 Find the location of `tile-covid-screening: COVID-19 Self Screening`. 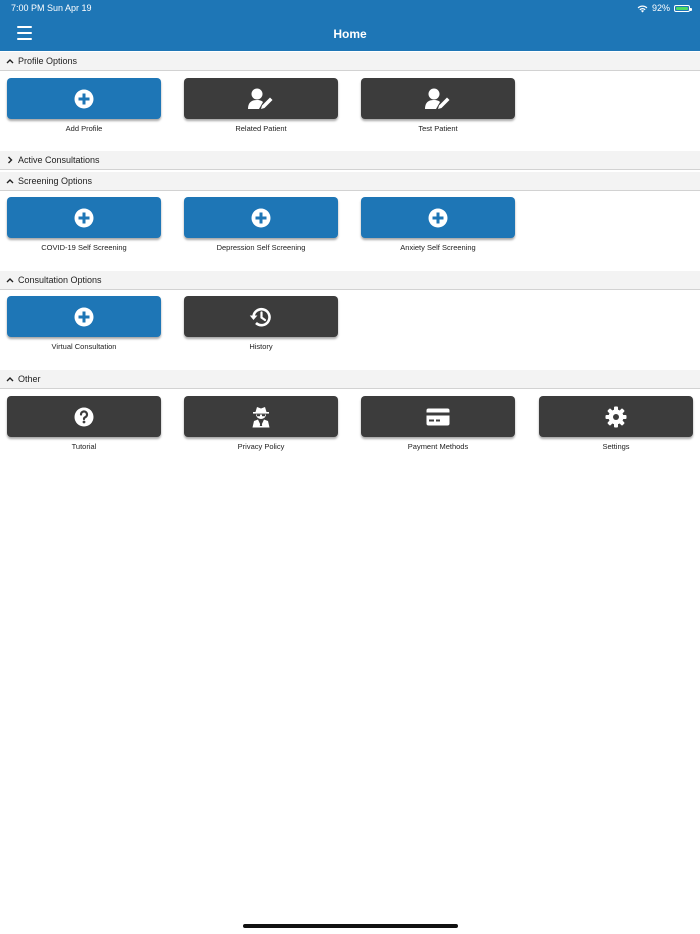

tile-covid-screening: COVID-19 Self Screening is located at coordinates (84, 224).